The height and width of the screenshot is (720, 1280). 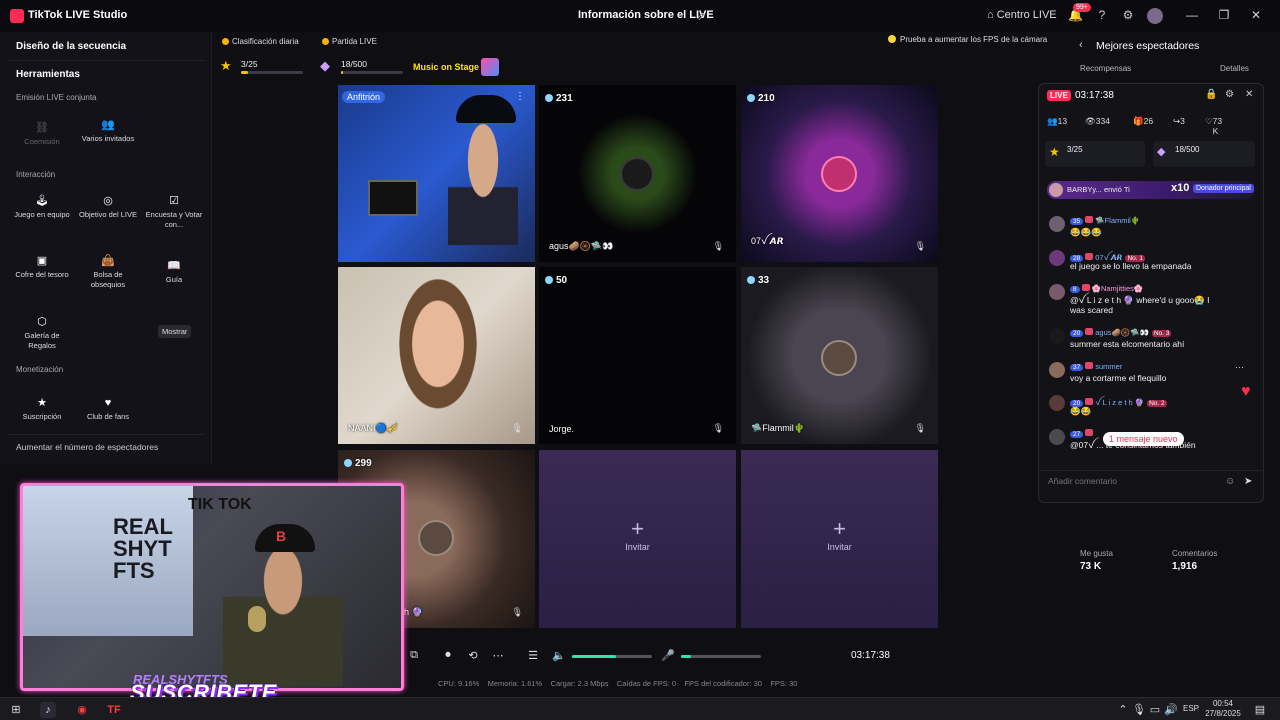 I want to click on guest-name: 🛸Flammil🌵, so click(x=778, y=428).